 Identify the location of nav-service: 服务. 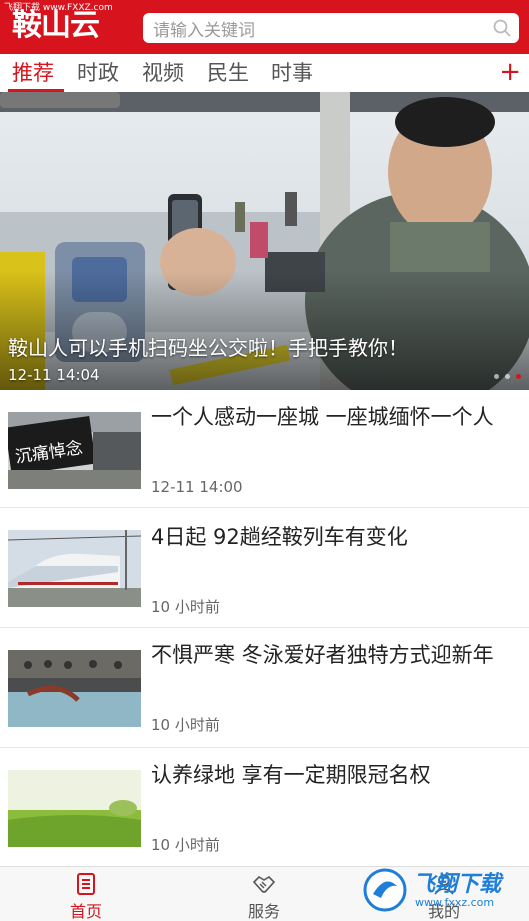
(264, 894).